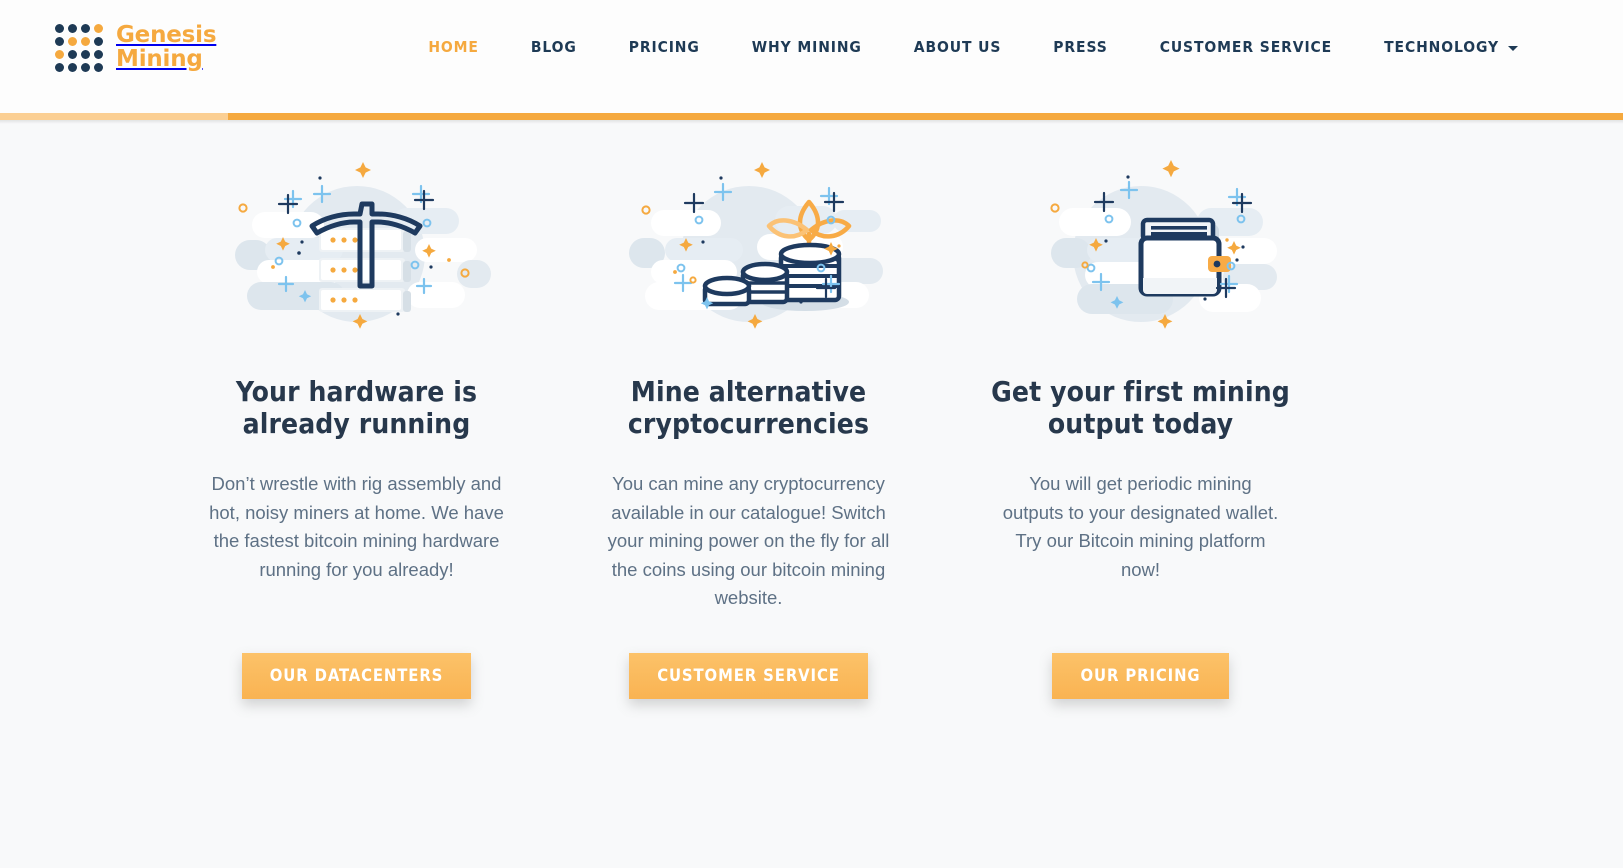  I want to click on chevron-down-icon, so click(1512, 48).